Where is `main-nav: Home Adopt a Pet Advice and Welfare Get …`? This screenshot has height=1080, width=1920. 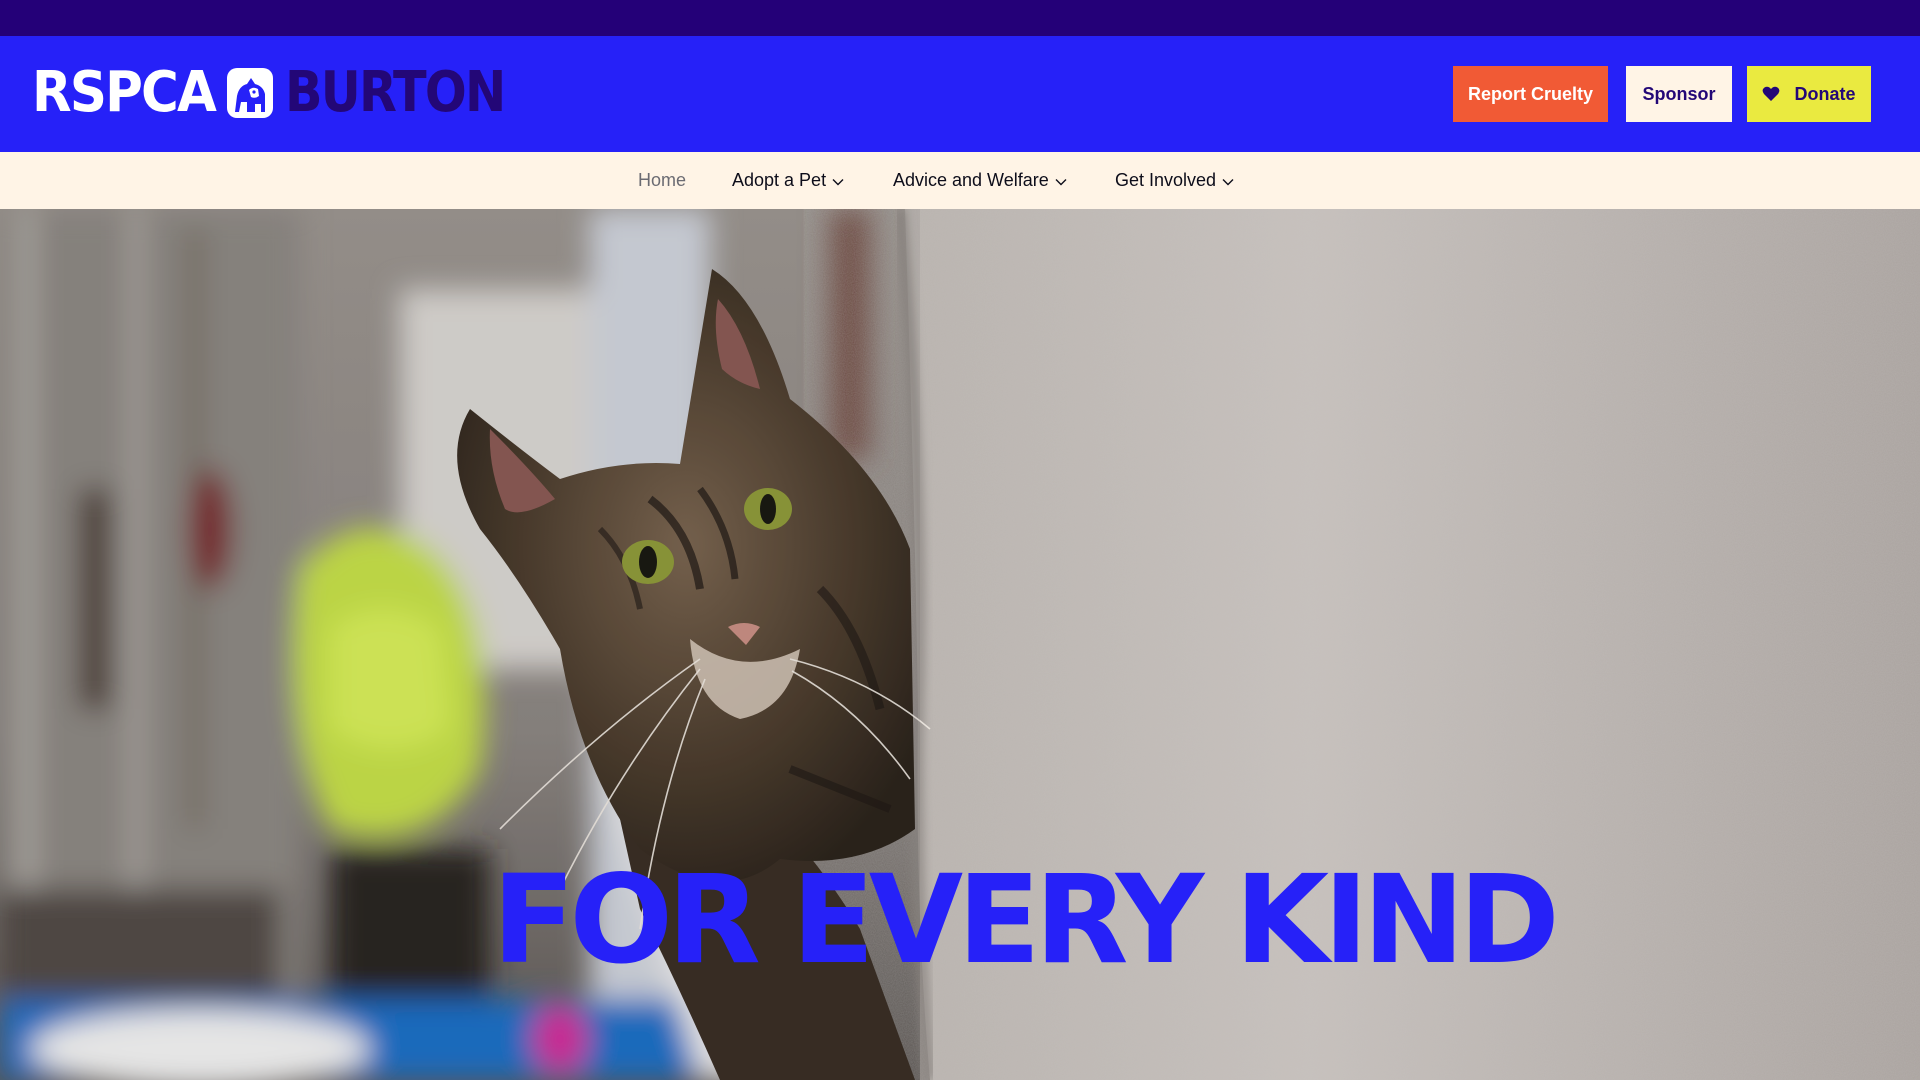
main-nav: Home Adopt a Pet Advice and Welfare Get … is located at coordinates (960, 180).